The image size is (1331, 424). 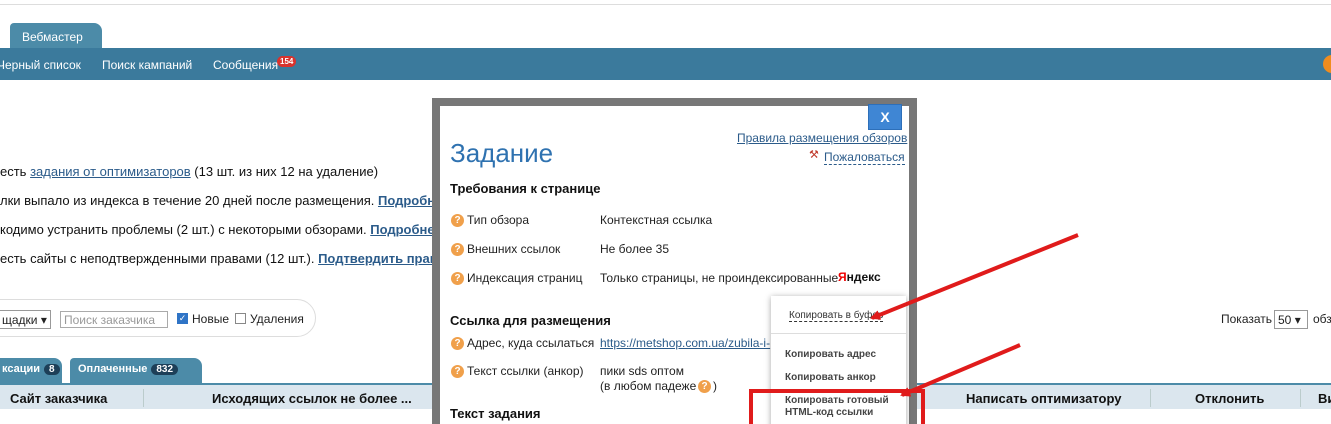 What do you see at coordinates (960, 370) in the screenshot?
I see `arrow-to-html-code` at bounding box center [960, 370].